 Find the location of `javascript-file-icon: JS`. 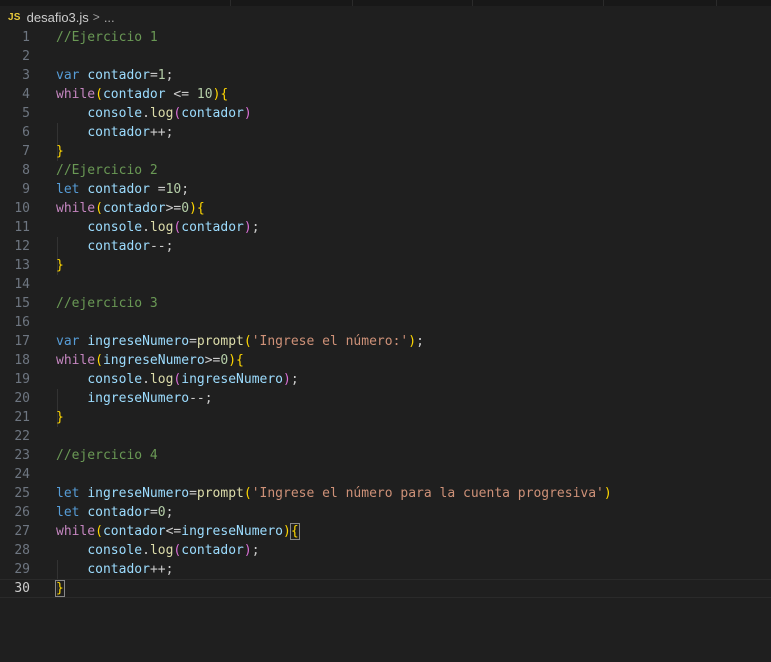

javascript-file-icon: JS is located at coordinates (14, 17).